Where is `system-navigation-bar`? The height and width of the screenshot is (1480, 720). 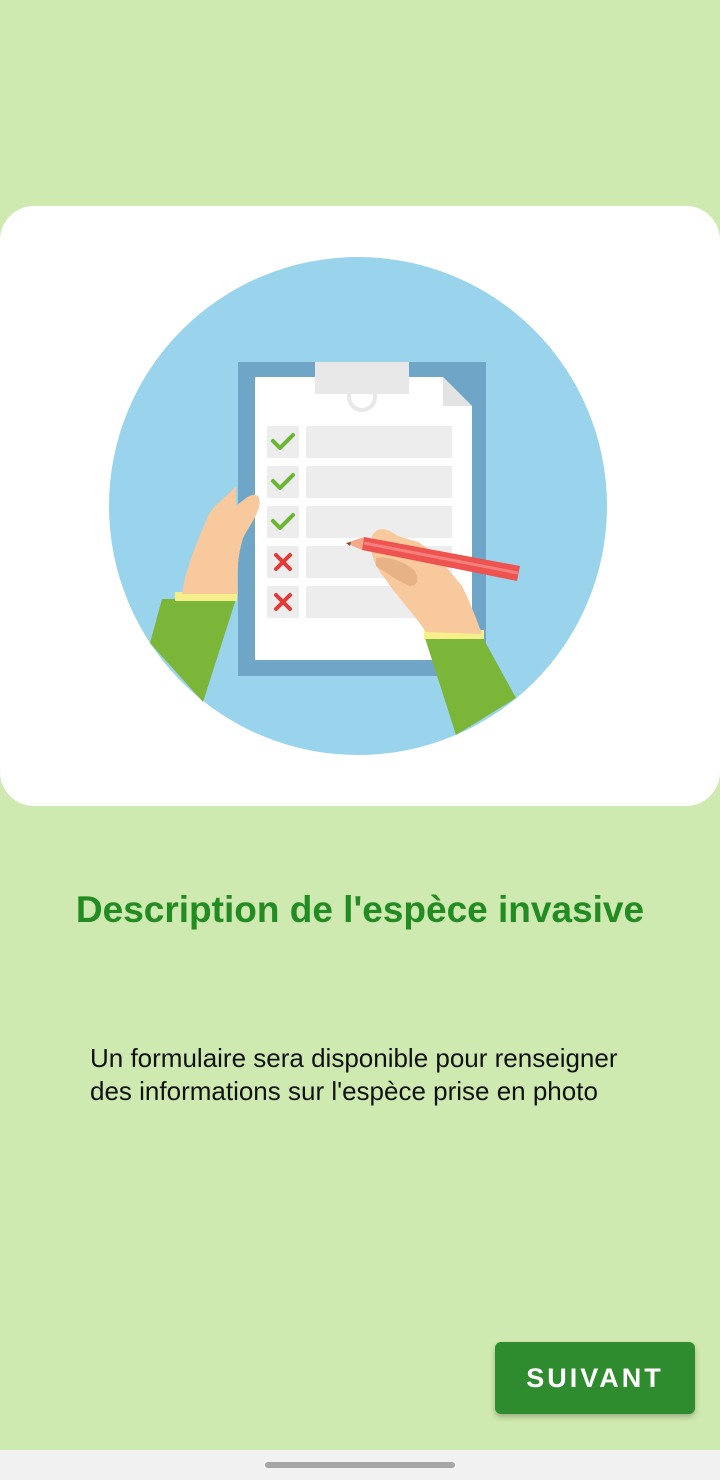 system-navigation-bar is located at coordinates (360, 1465).